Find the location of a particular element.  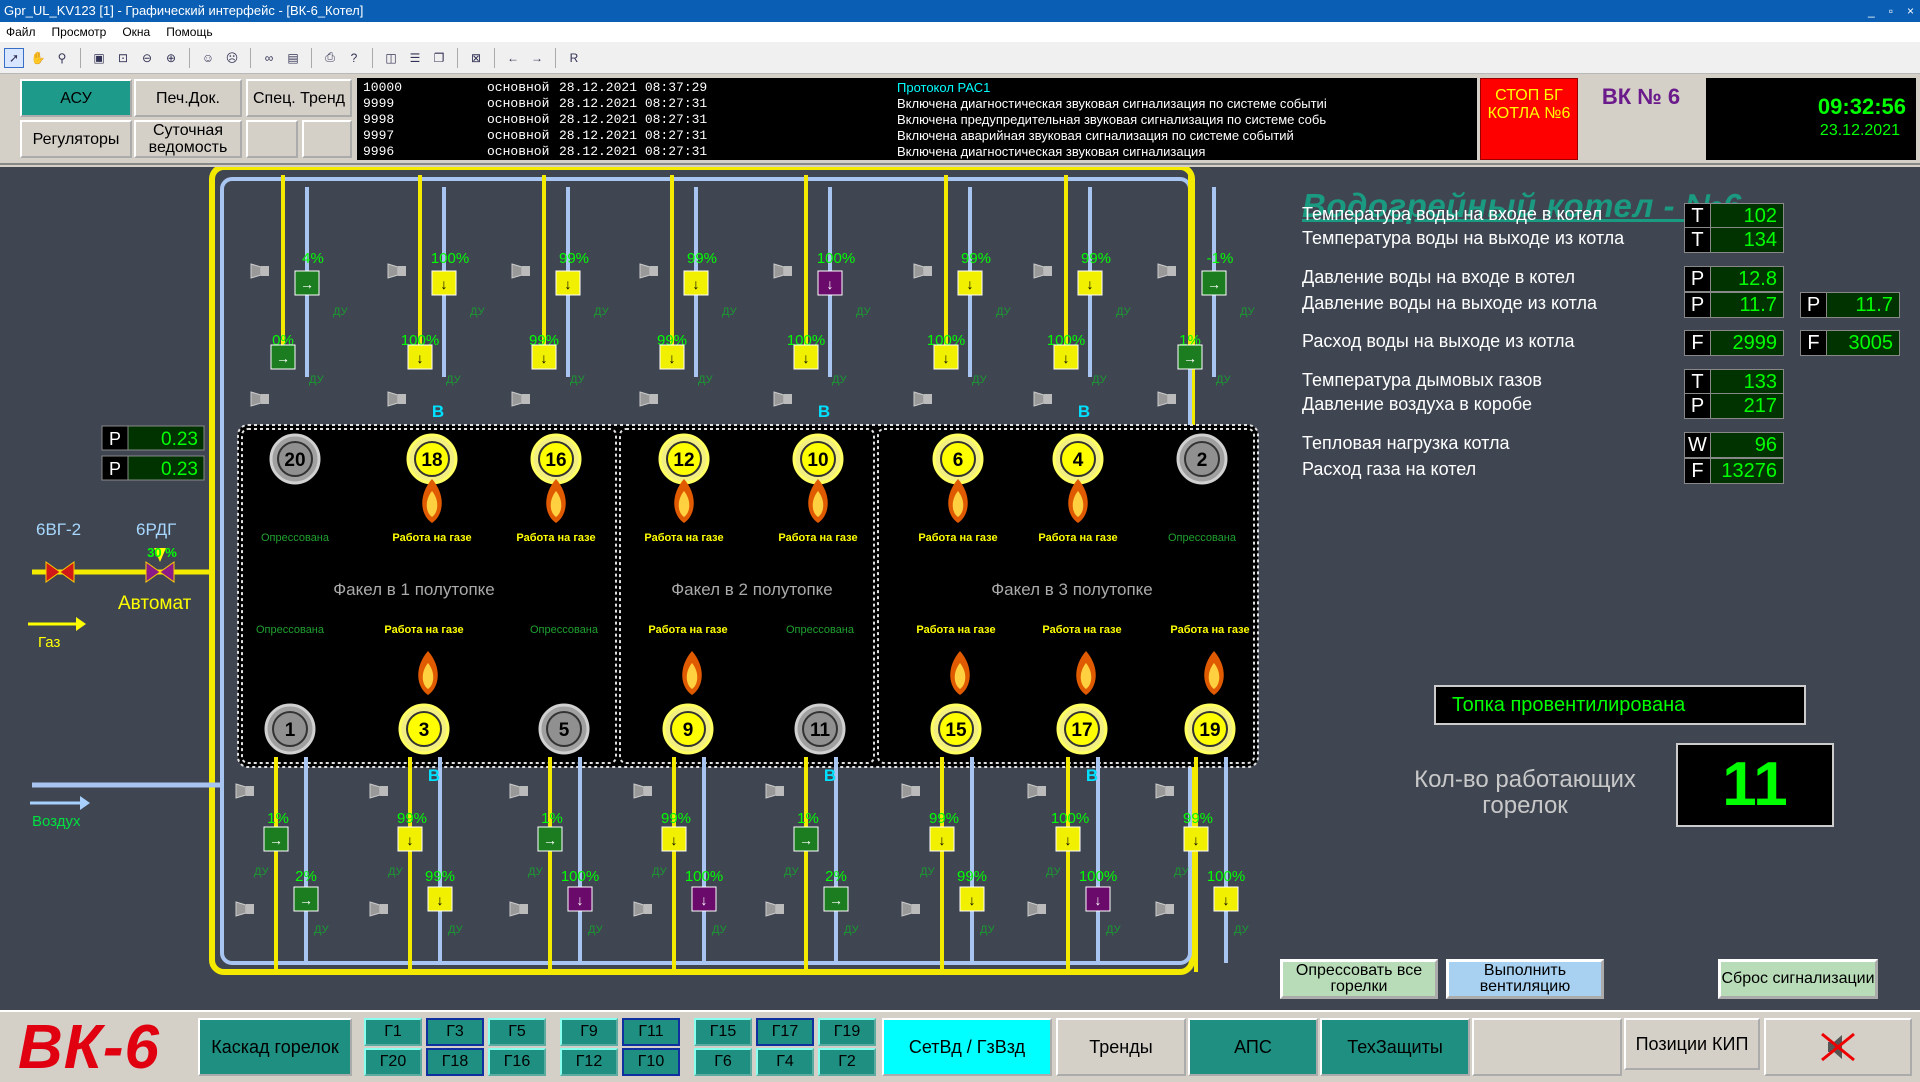

pointer-icon: ➚ is located at coordinates (14, 58).